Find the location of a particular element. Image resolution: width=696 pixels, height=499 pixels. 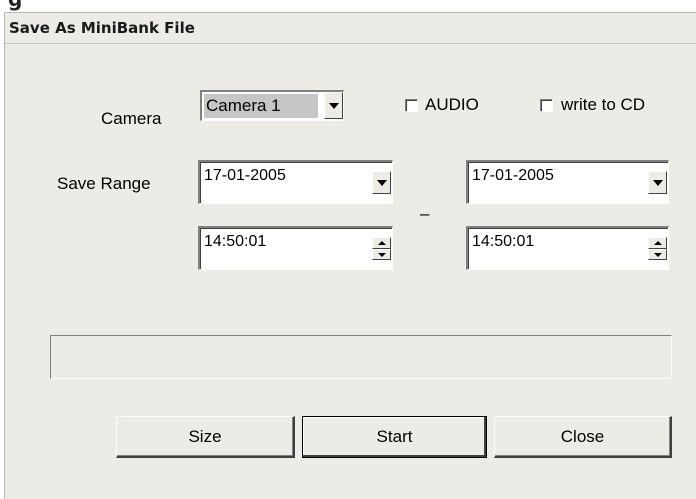

to-time-spinner: 14:50:01 is located at coordinates (567, 248).